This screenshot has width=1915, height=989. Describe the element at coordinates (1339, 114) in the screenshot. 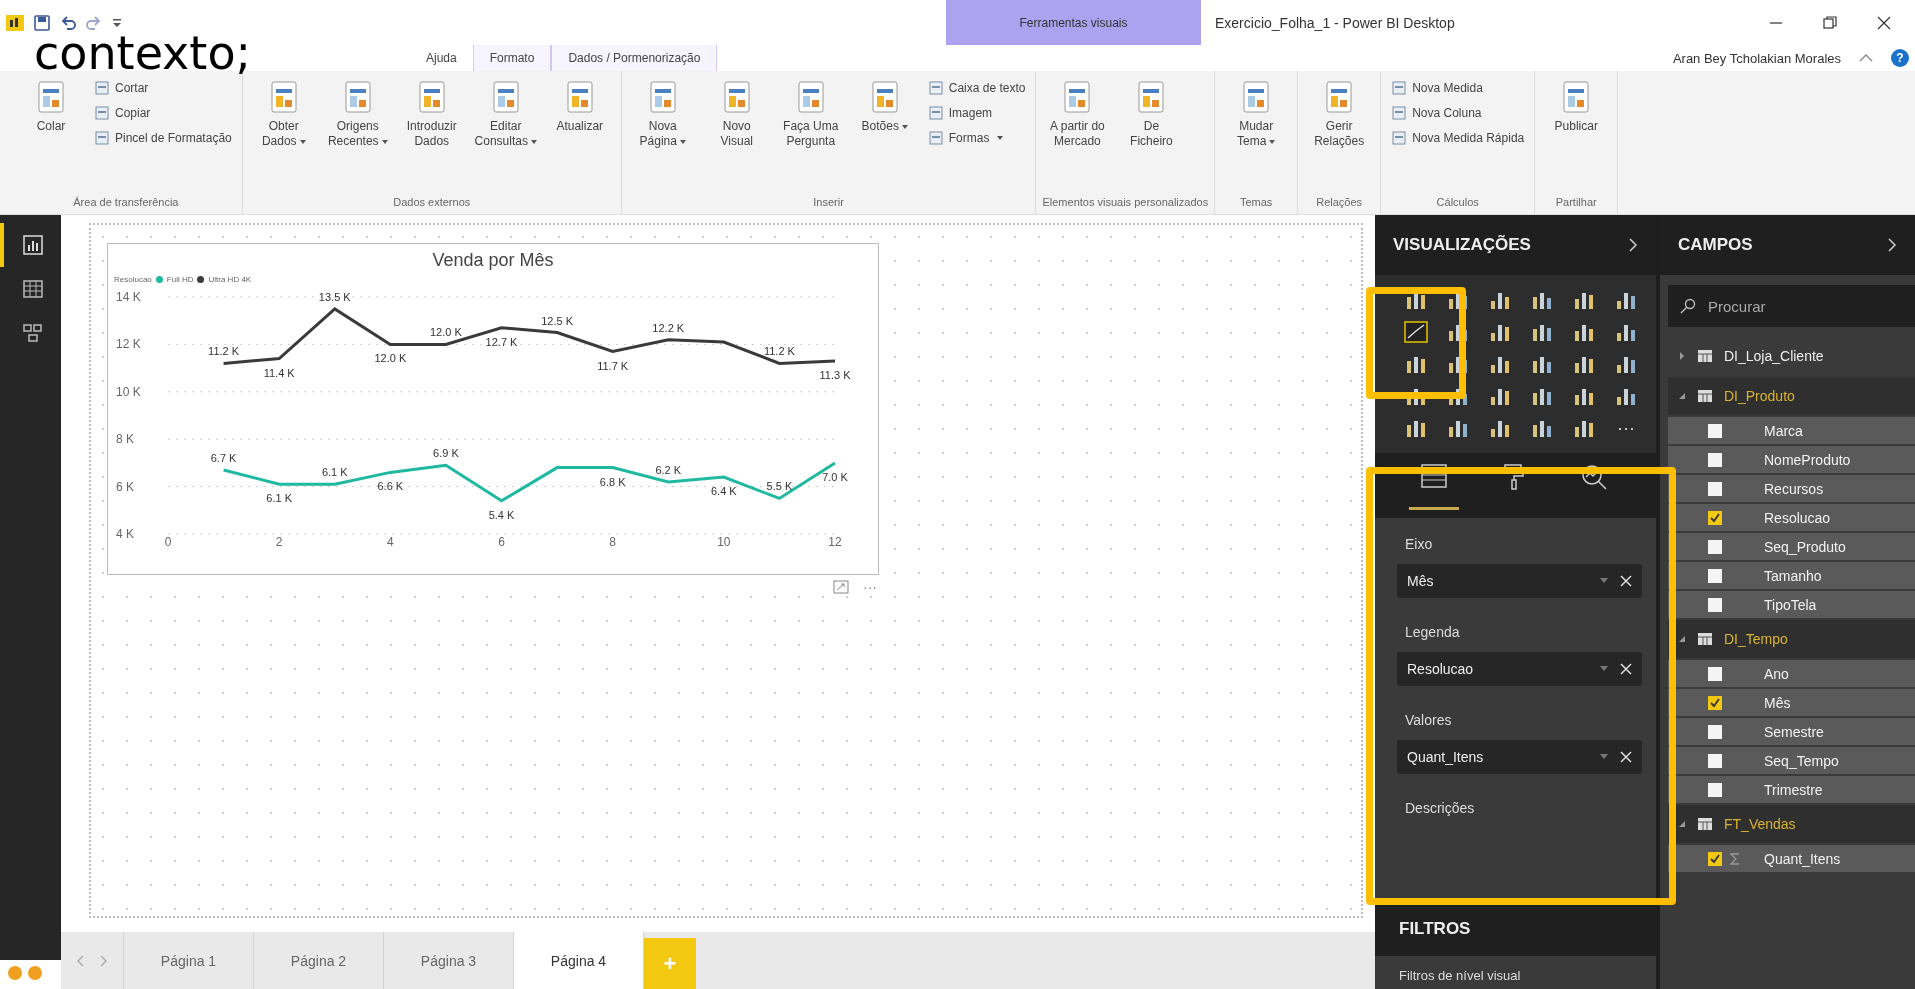

I see `ribbon-button: Gerir Relações` at that location.